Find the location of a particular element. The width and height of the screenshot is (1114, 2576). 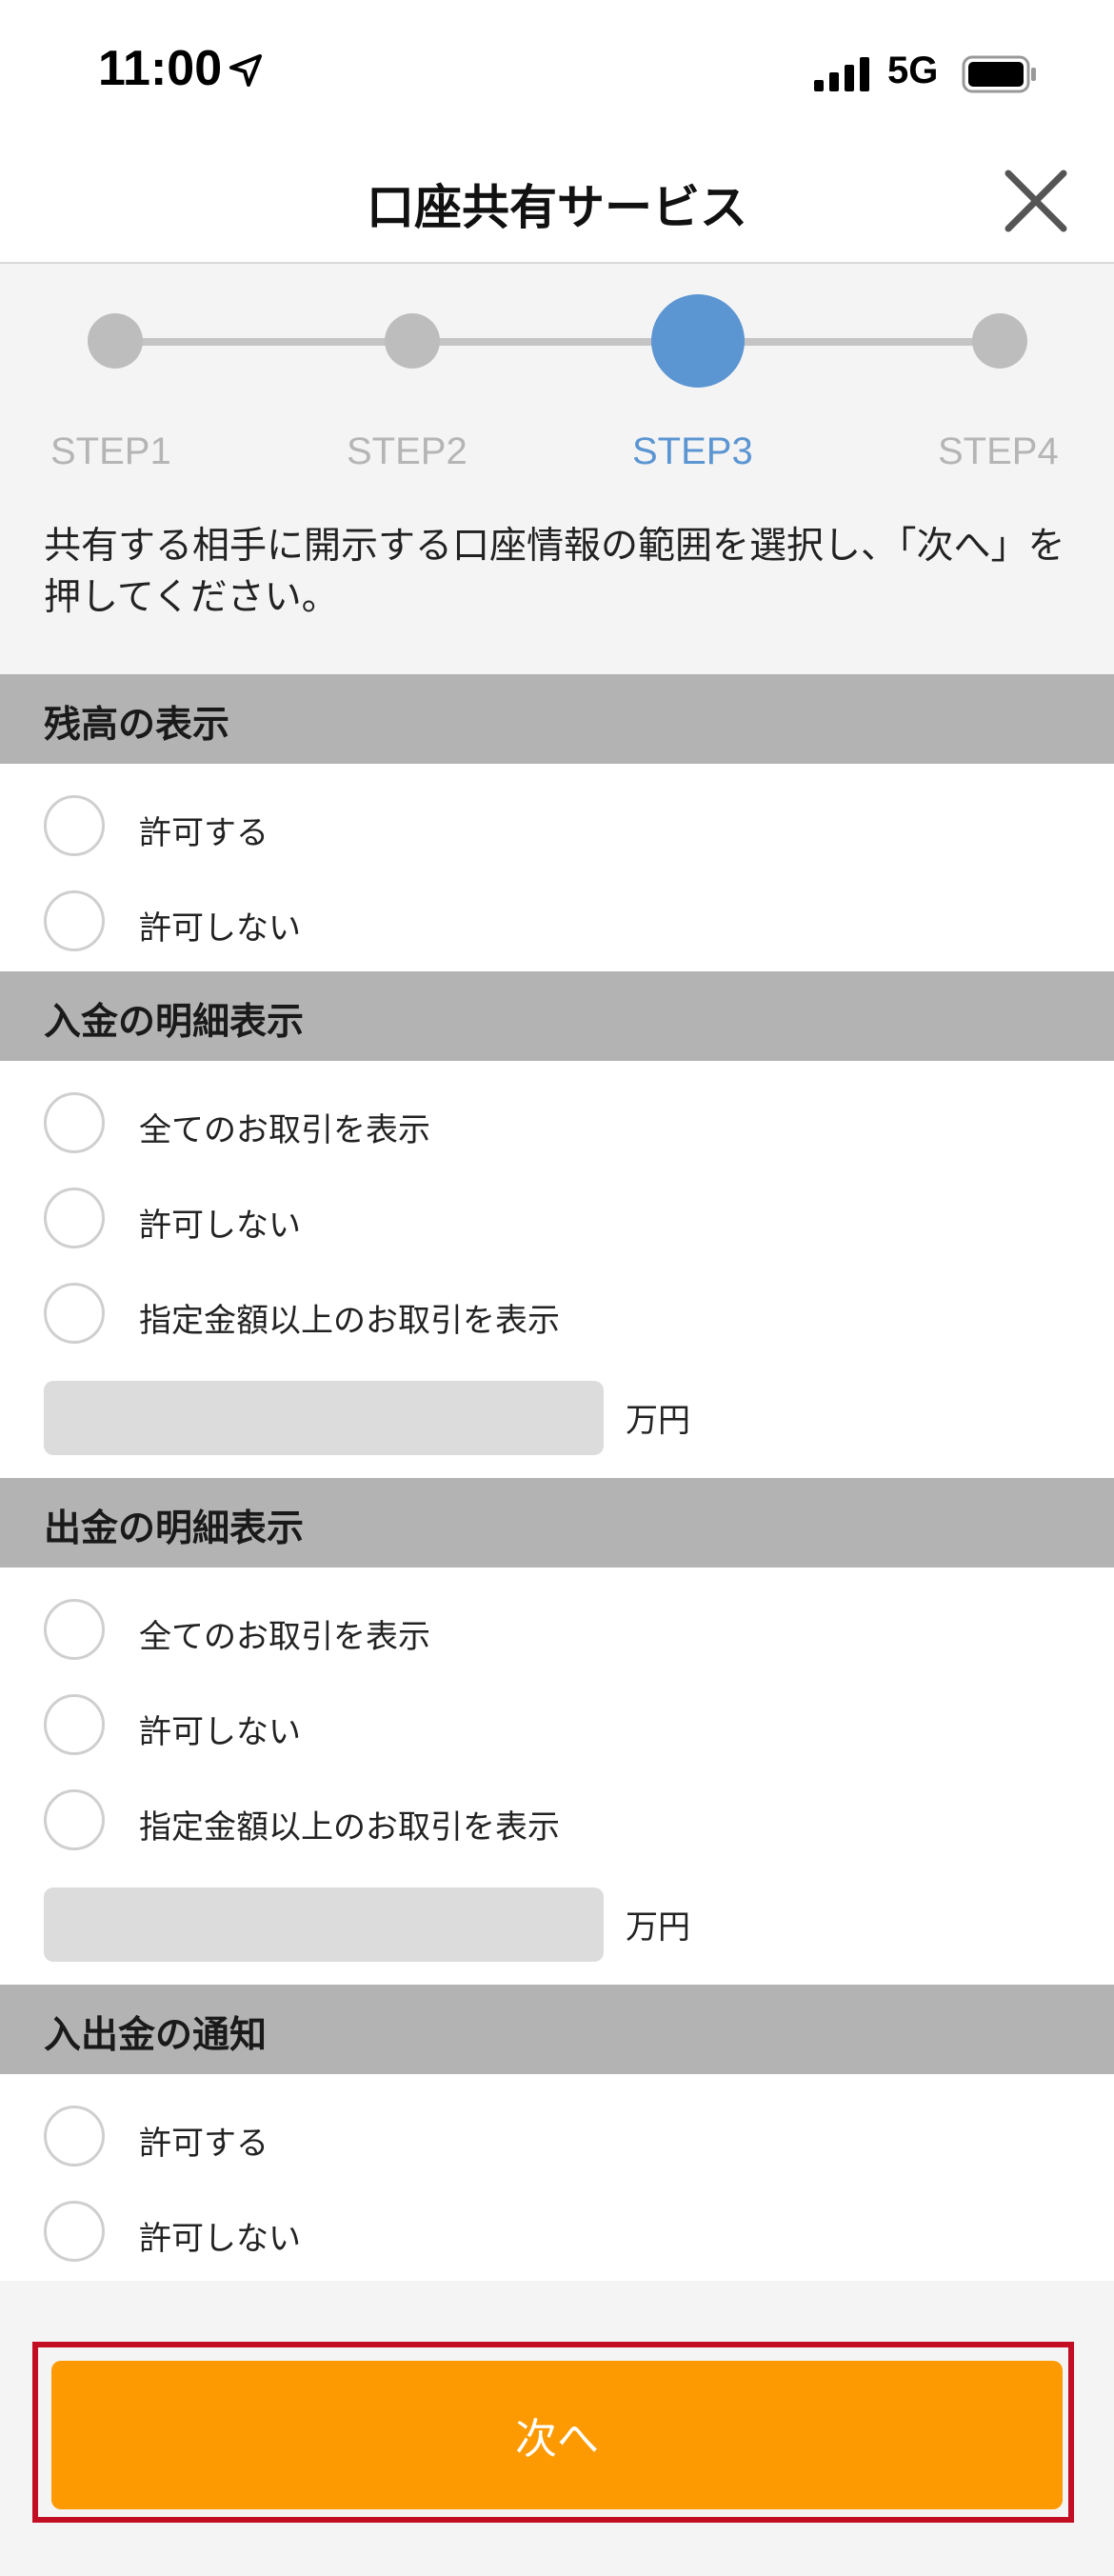

section-header-withdrawal: 出金の明細表示 is located at coordinates (557, 1523).